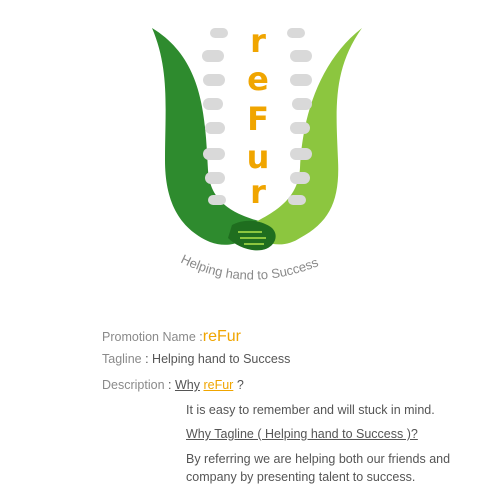 The height and width of the screenshot is (500, 500). Describe the element at coordinates (133, 385) in the screenshot. I see `description-label: Description` at that location.